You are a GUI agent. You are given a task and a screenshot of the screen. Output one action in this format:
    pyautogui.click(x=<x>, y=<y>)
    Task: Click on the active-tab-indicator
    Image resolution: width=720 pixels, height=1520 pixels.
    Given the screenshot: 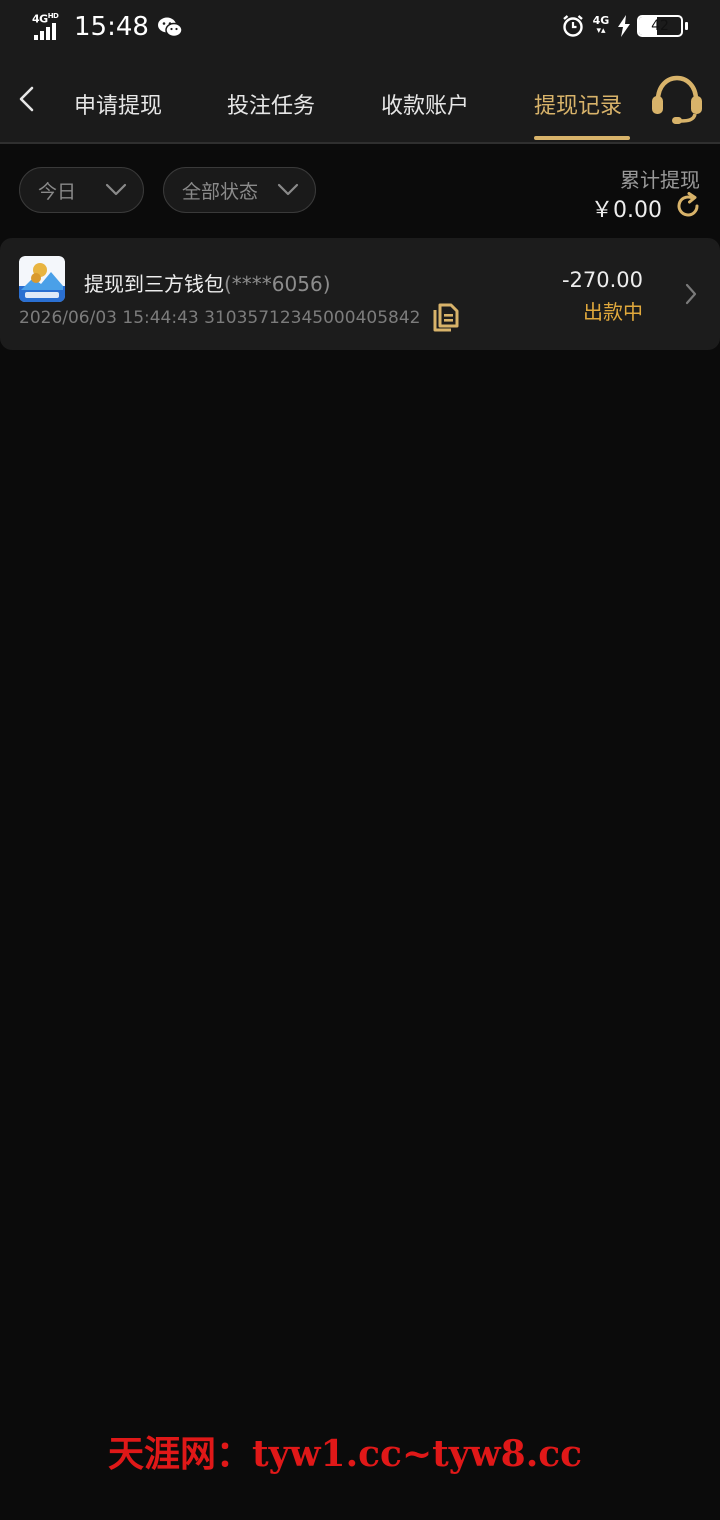 What is the action you would take?
    pyautogui.click(x=582, y=138)
    